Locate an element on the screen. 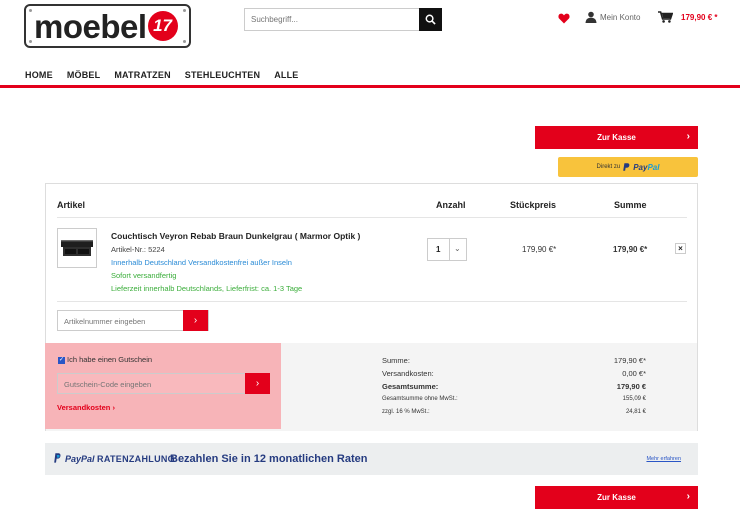 The width and height of the screenshot is (740, 514). add-article-button: › is located at coordinates (195, 320).